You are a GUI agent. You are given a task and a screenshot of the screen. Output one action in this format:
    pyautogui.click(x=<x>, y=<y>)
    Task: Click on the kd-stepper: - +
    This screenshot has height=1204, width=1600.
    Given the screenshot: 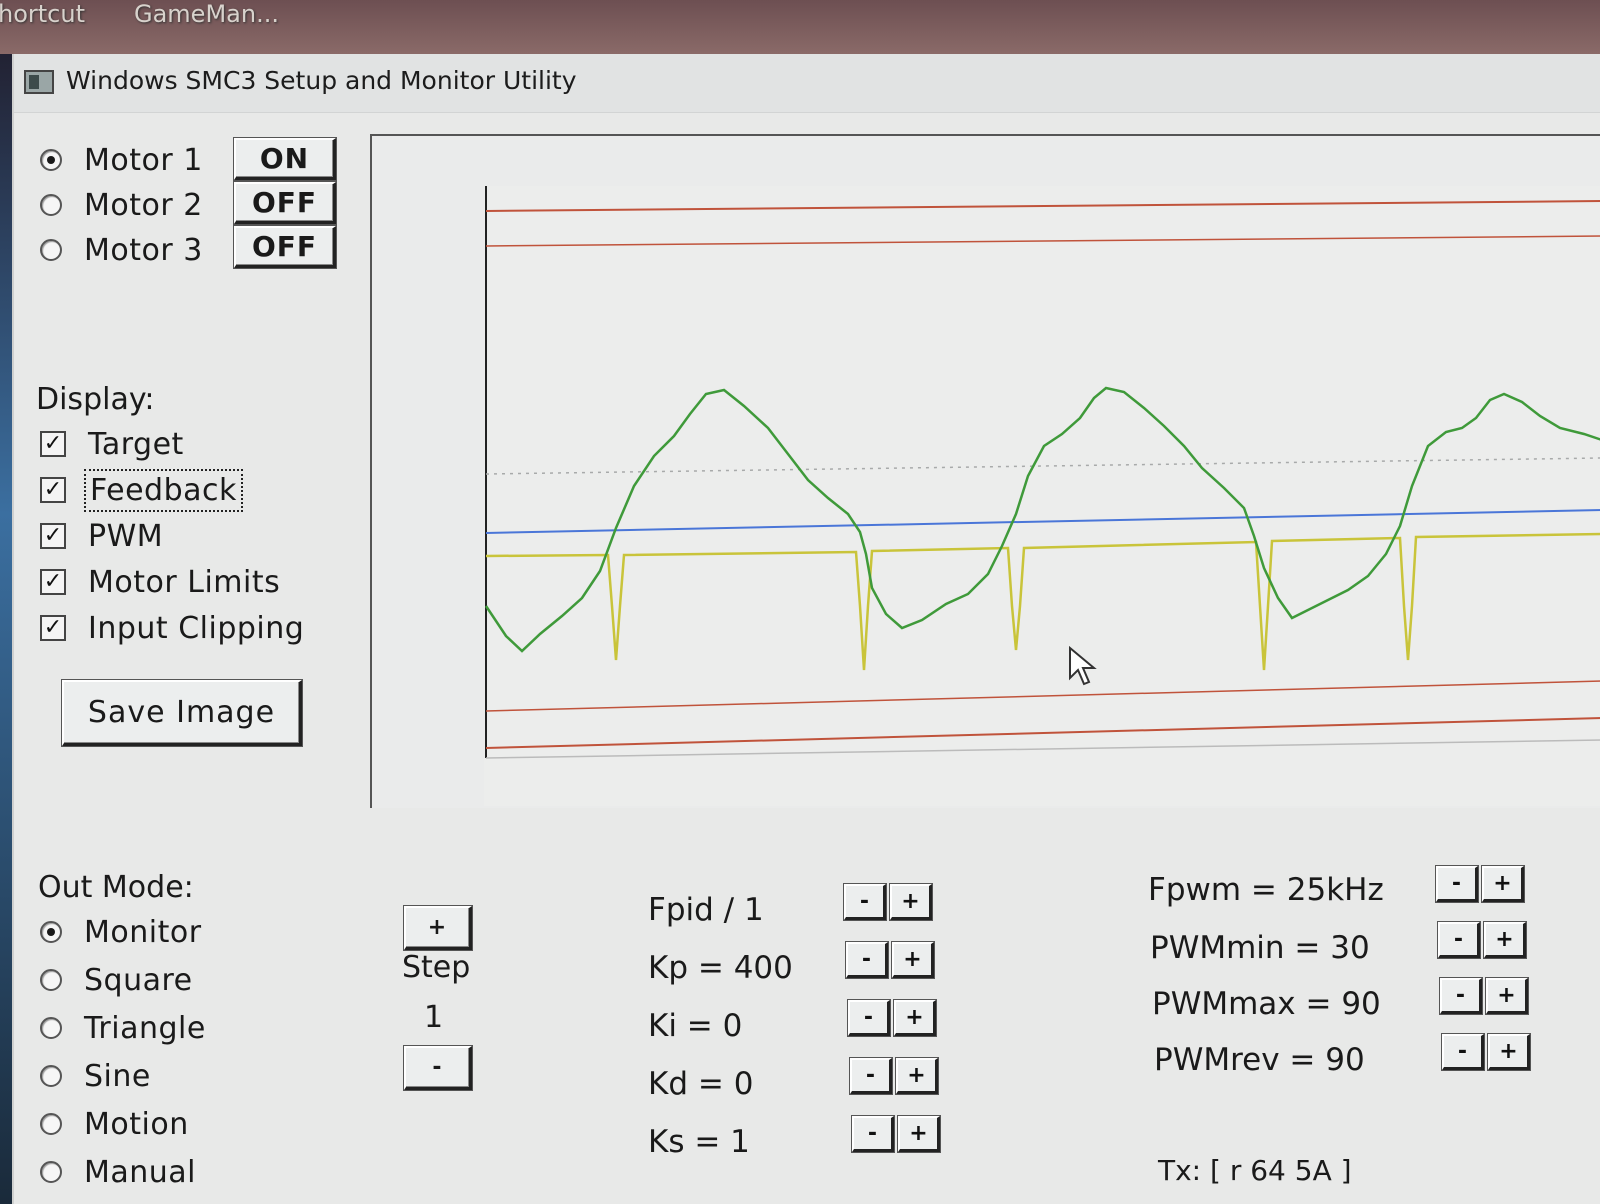 What is the action you would take?
    pyautogui.click(x=894, y=1076)
    